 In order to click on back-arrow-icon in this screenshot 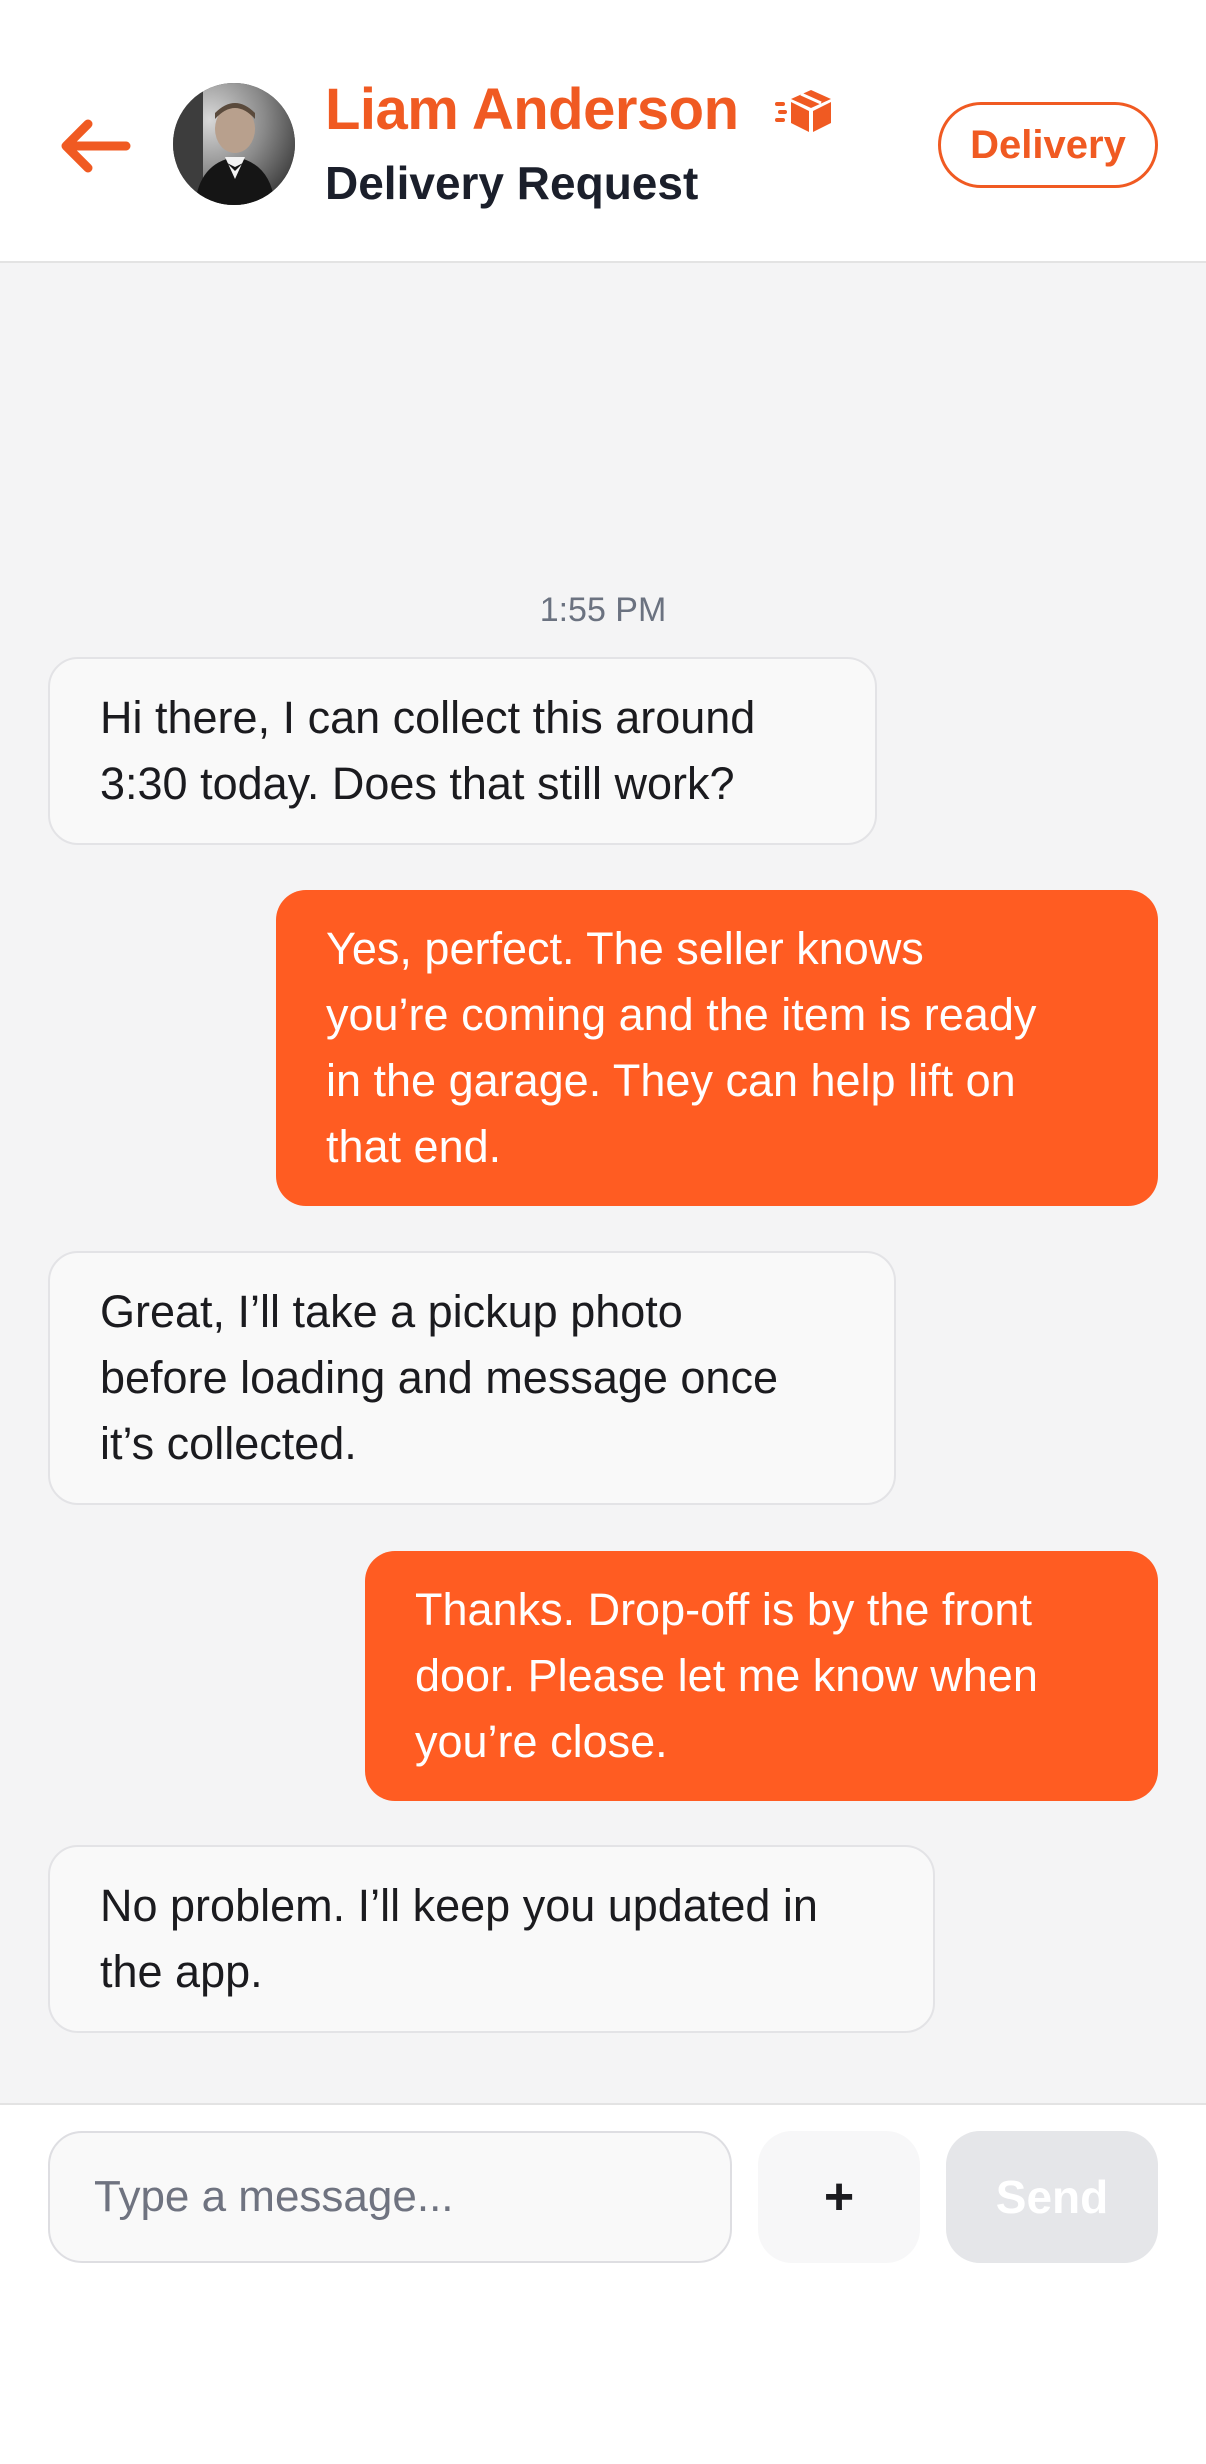, I will do `click(94, 146)`.